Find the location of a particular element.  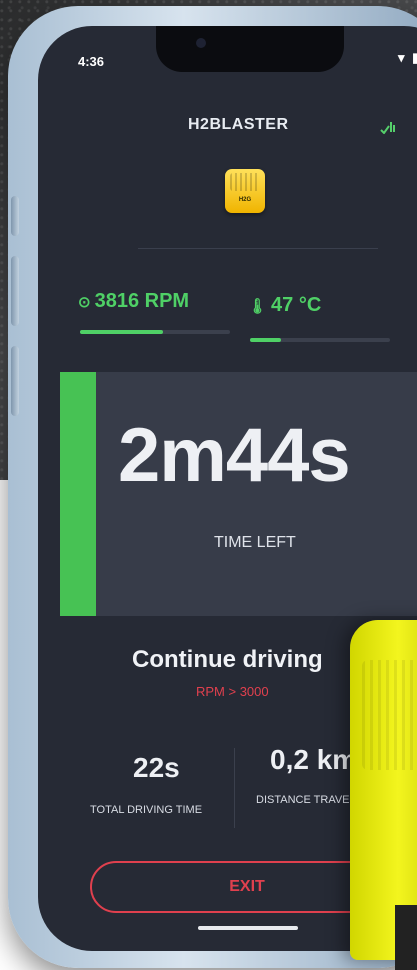

device-grille is located at coordinates (245, 182).